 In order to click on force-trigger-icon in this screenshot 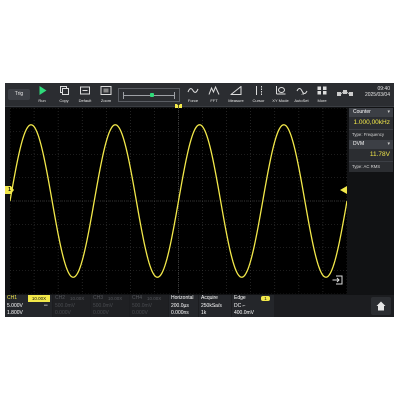, I will do `click(193, 90)`.